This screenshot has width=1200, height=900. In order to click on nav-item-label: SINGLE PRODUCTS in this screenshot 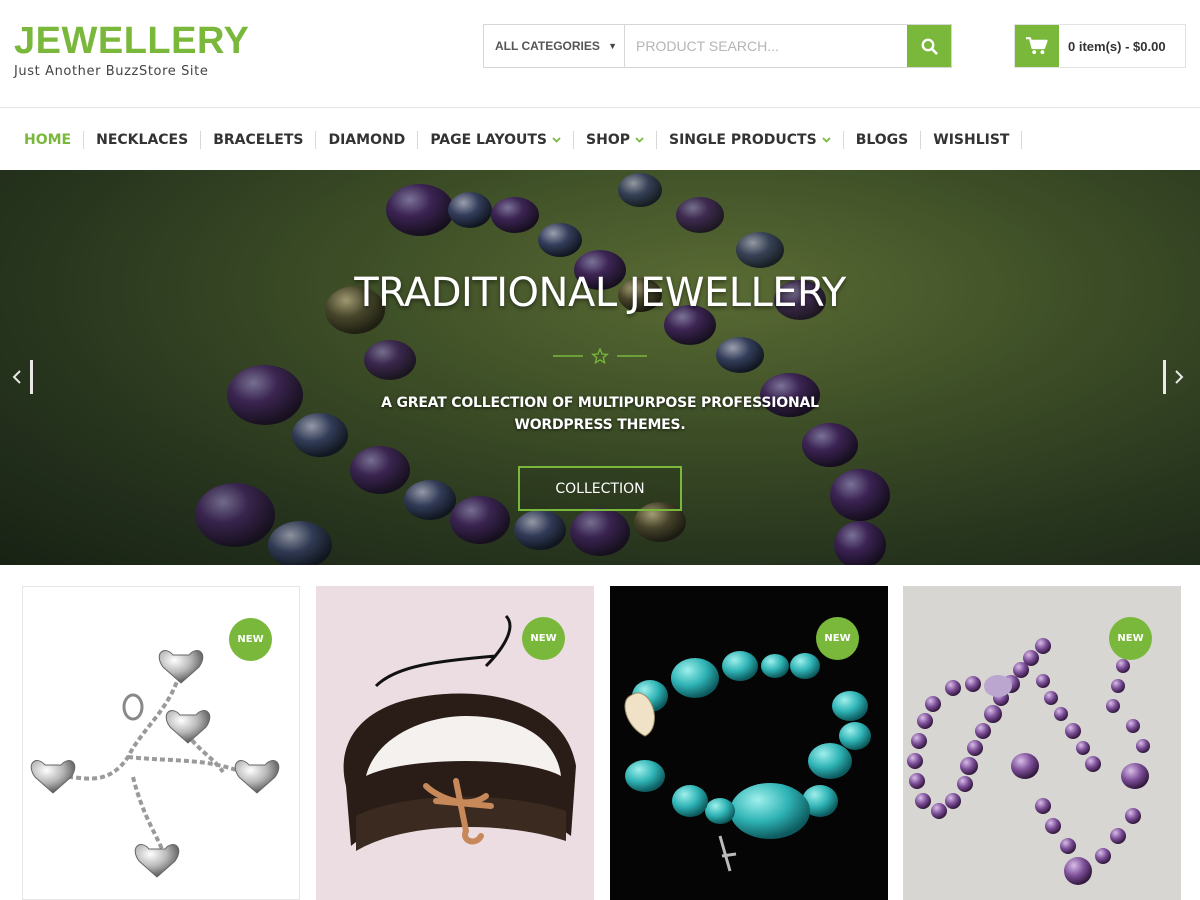, I will do `click(742, 139)`.